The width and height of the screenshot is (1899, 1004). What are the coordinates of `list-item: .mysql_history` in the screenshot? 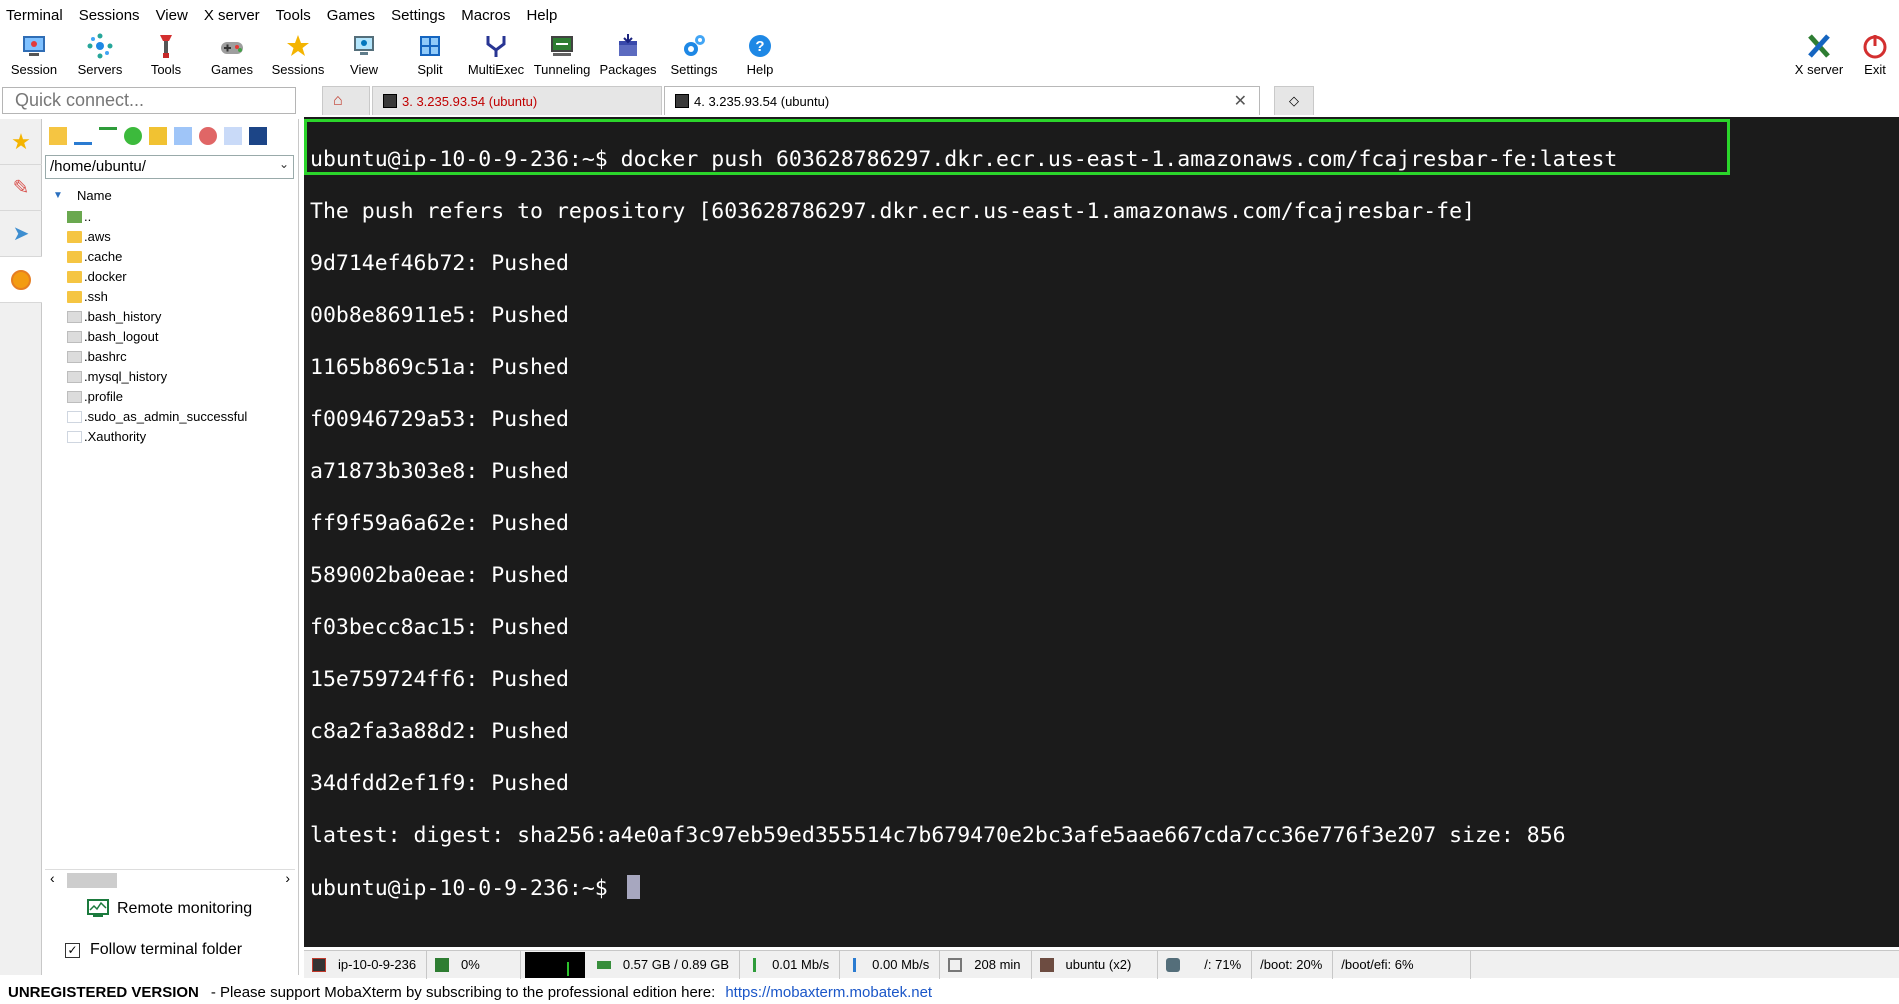 It's located at (170, 377).